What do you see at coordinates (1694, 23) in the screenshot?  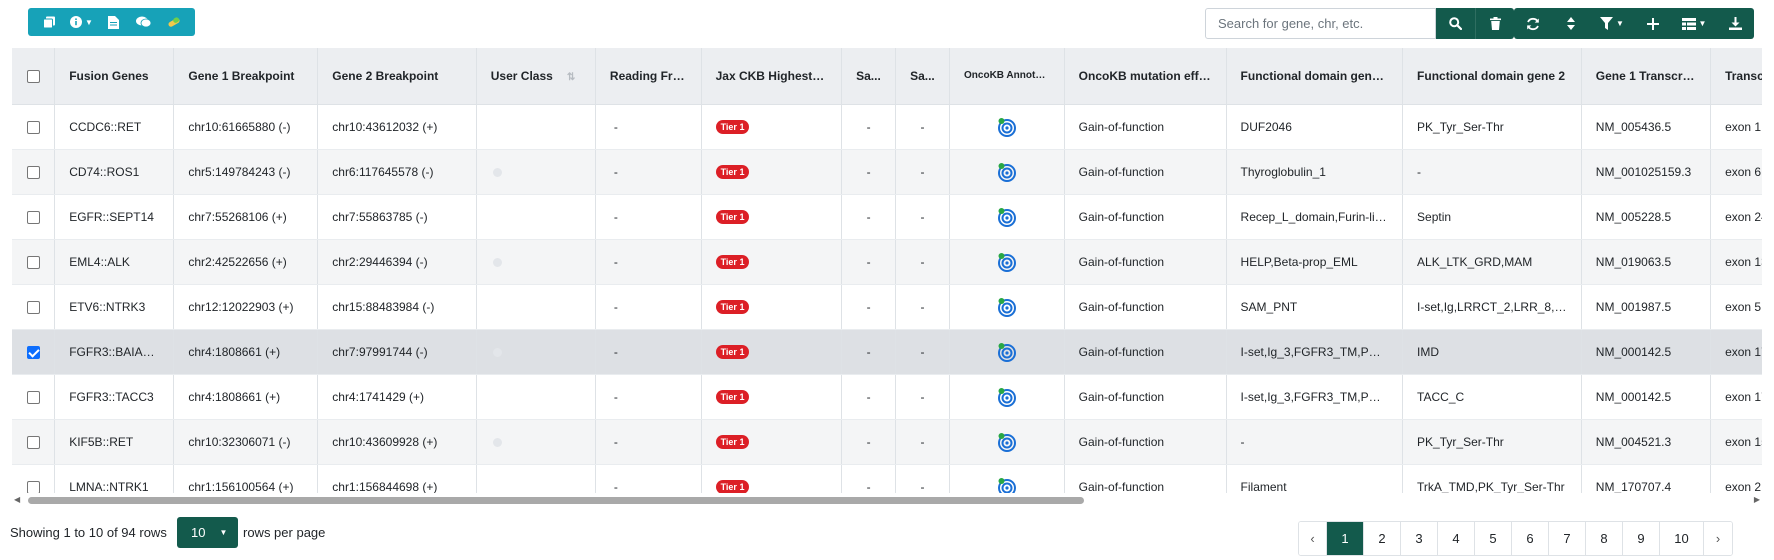 I see `columns-dropdown-button: ▼` at bounding box center [1694, 23].